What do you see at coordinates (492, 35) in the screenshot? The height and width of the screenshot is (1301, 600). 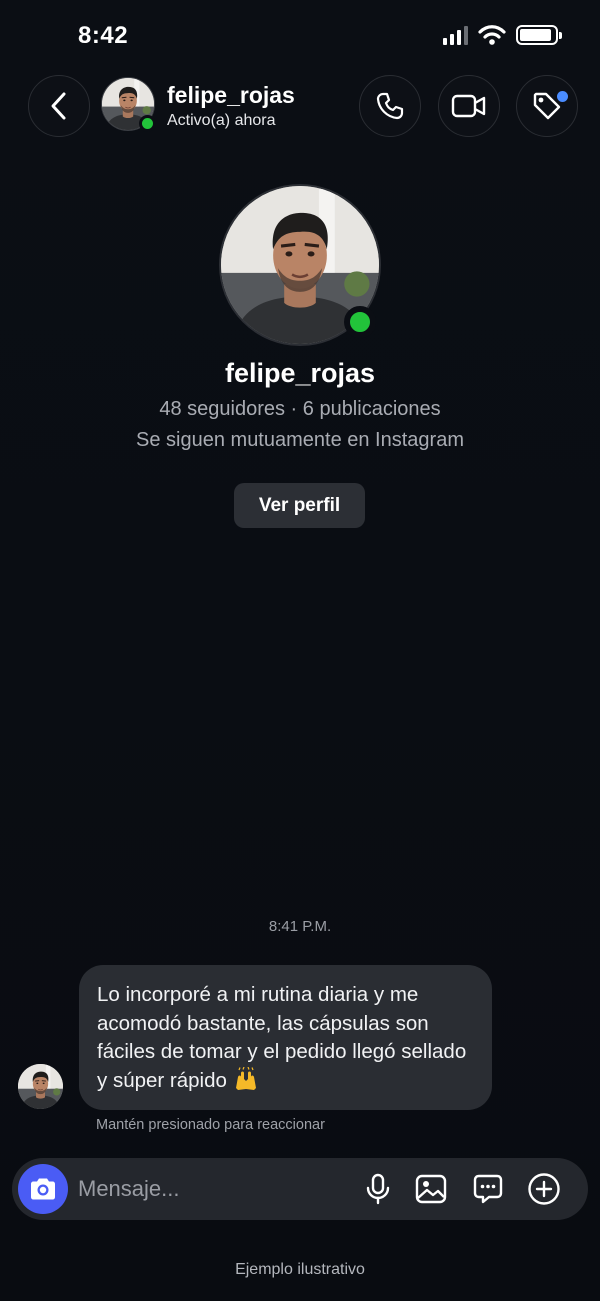 I see `wifi-icon` at bounding box center [492, 35].